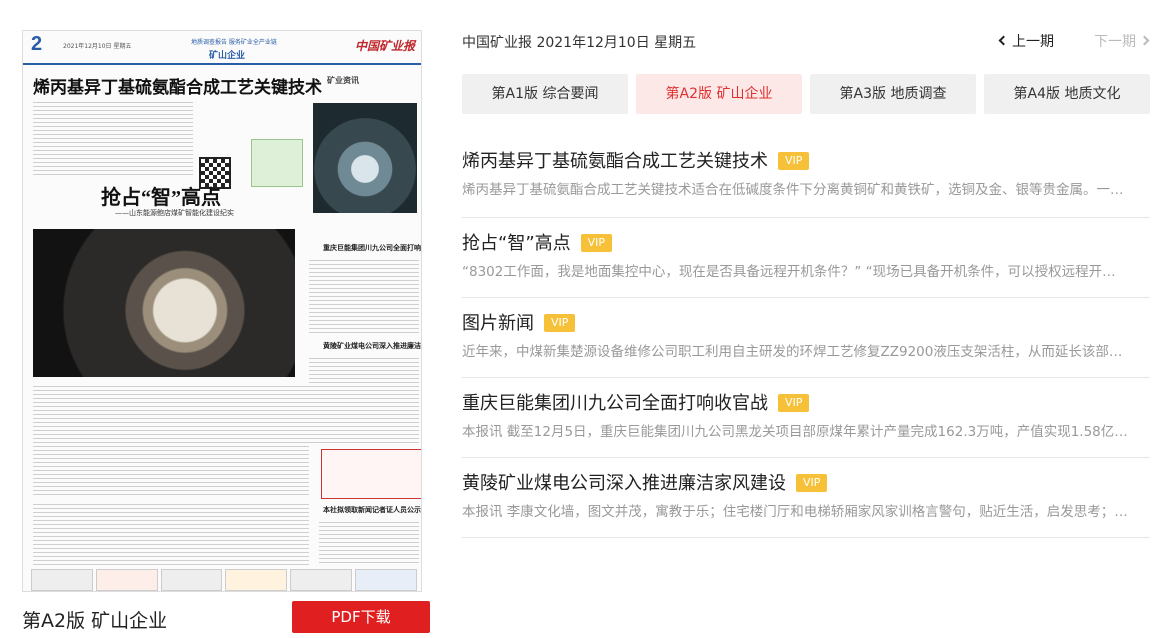  Describe the element at coordinates (361, 617) in the screenshot. I see `pdf-download-button: PDF下载` at that location.